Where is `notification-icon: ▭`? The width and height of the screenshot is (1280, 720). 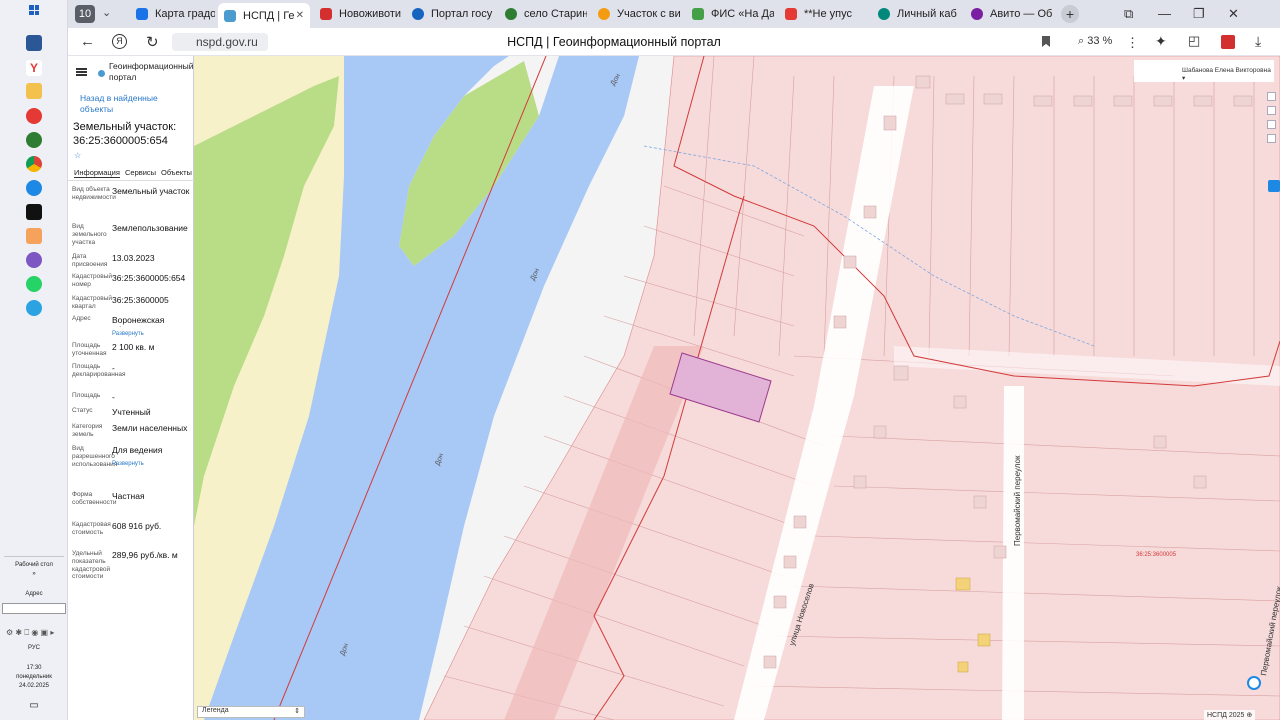
notification-icon: ▭ is located at coordinates (34, 705).